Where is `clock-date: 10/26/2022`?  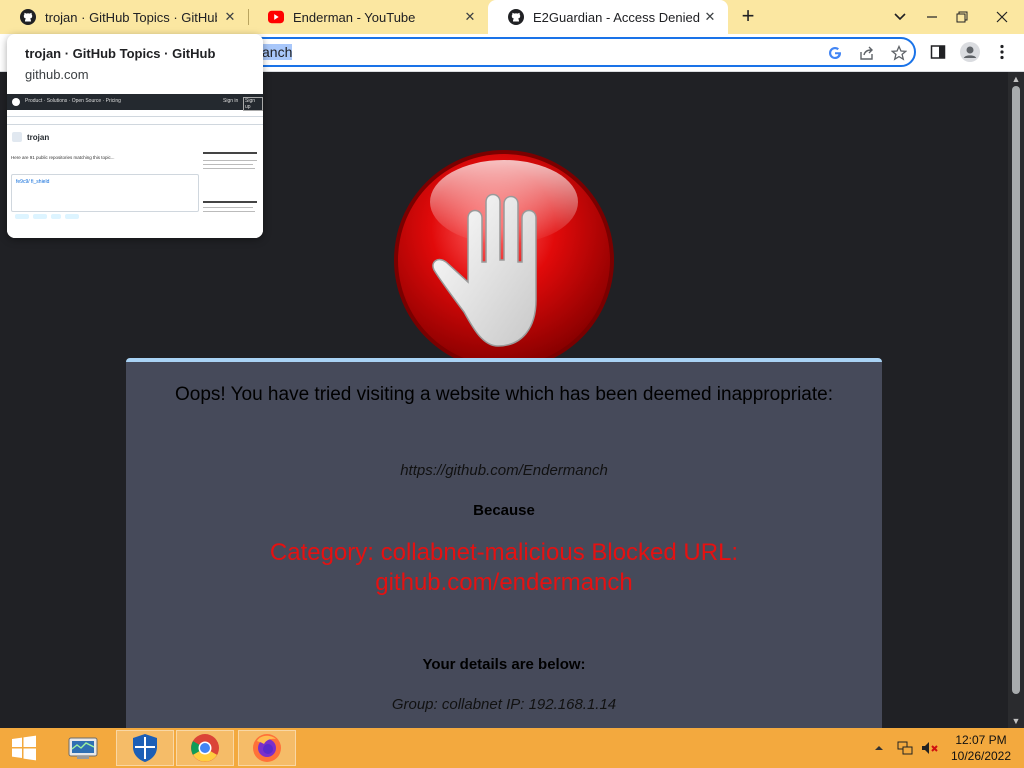 clock-date: 10/26/2022 is located at coordinates (981, 756).